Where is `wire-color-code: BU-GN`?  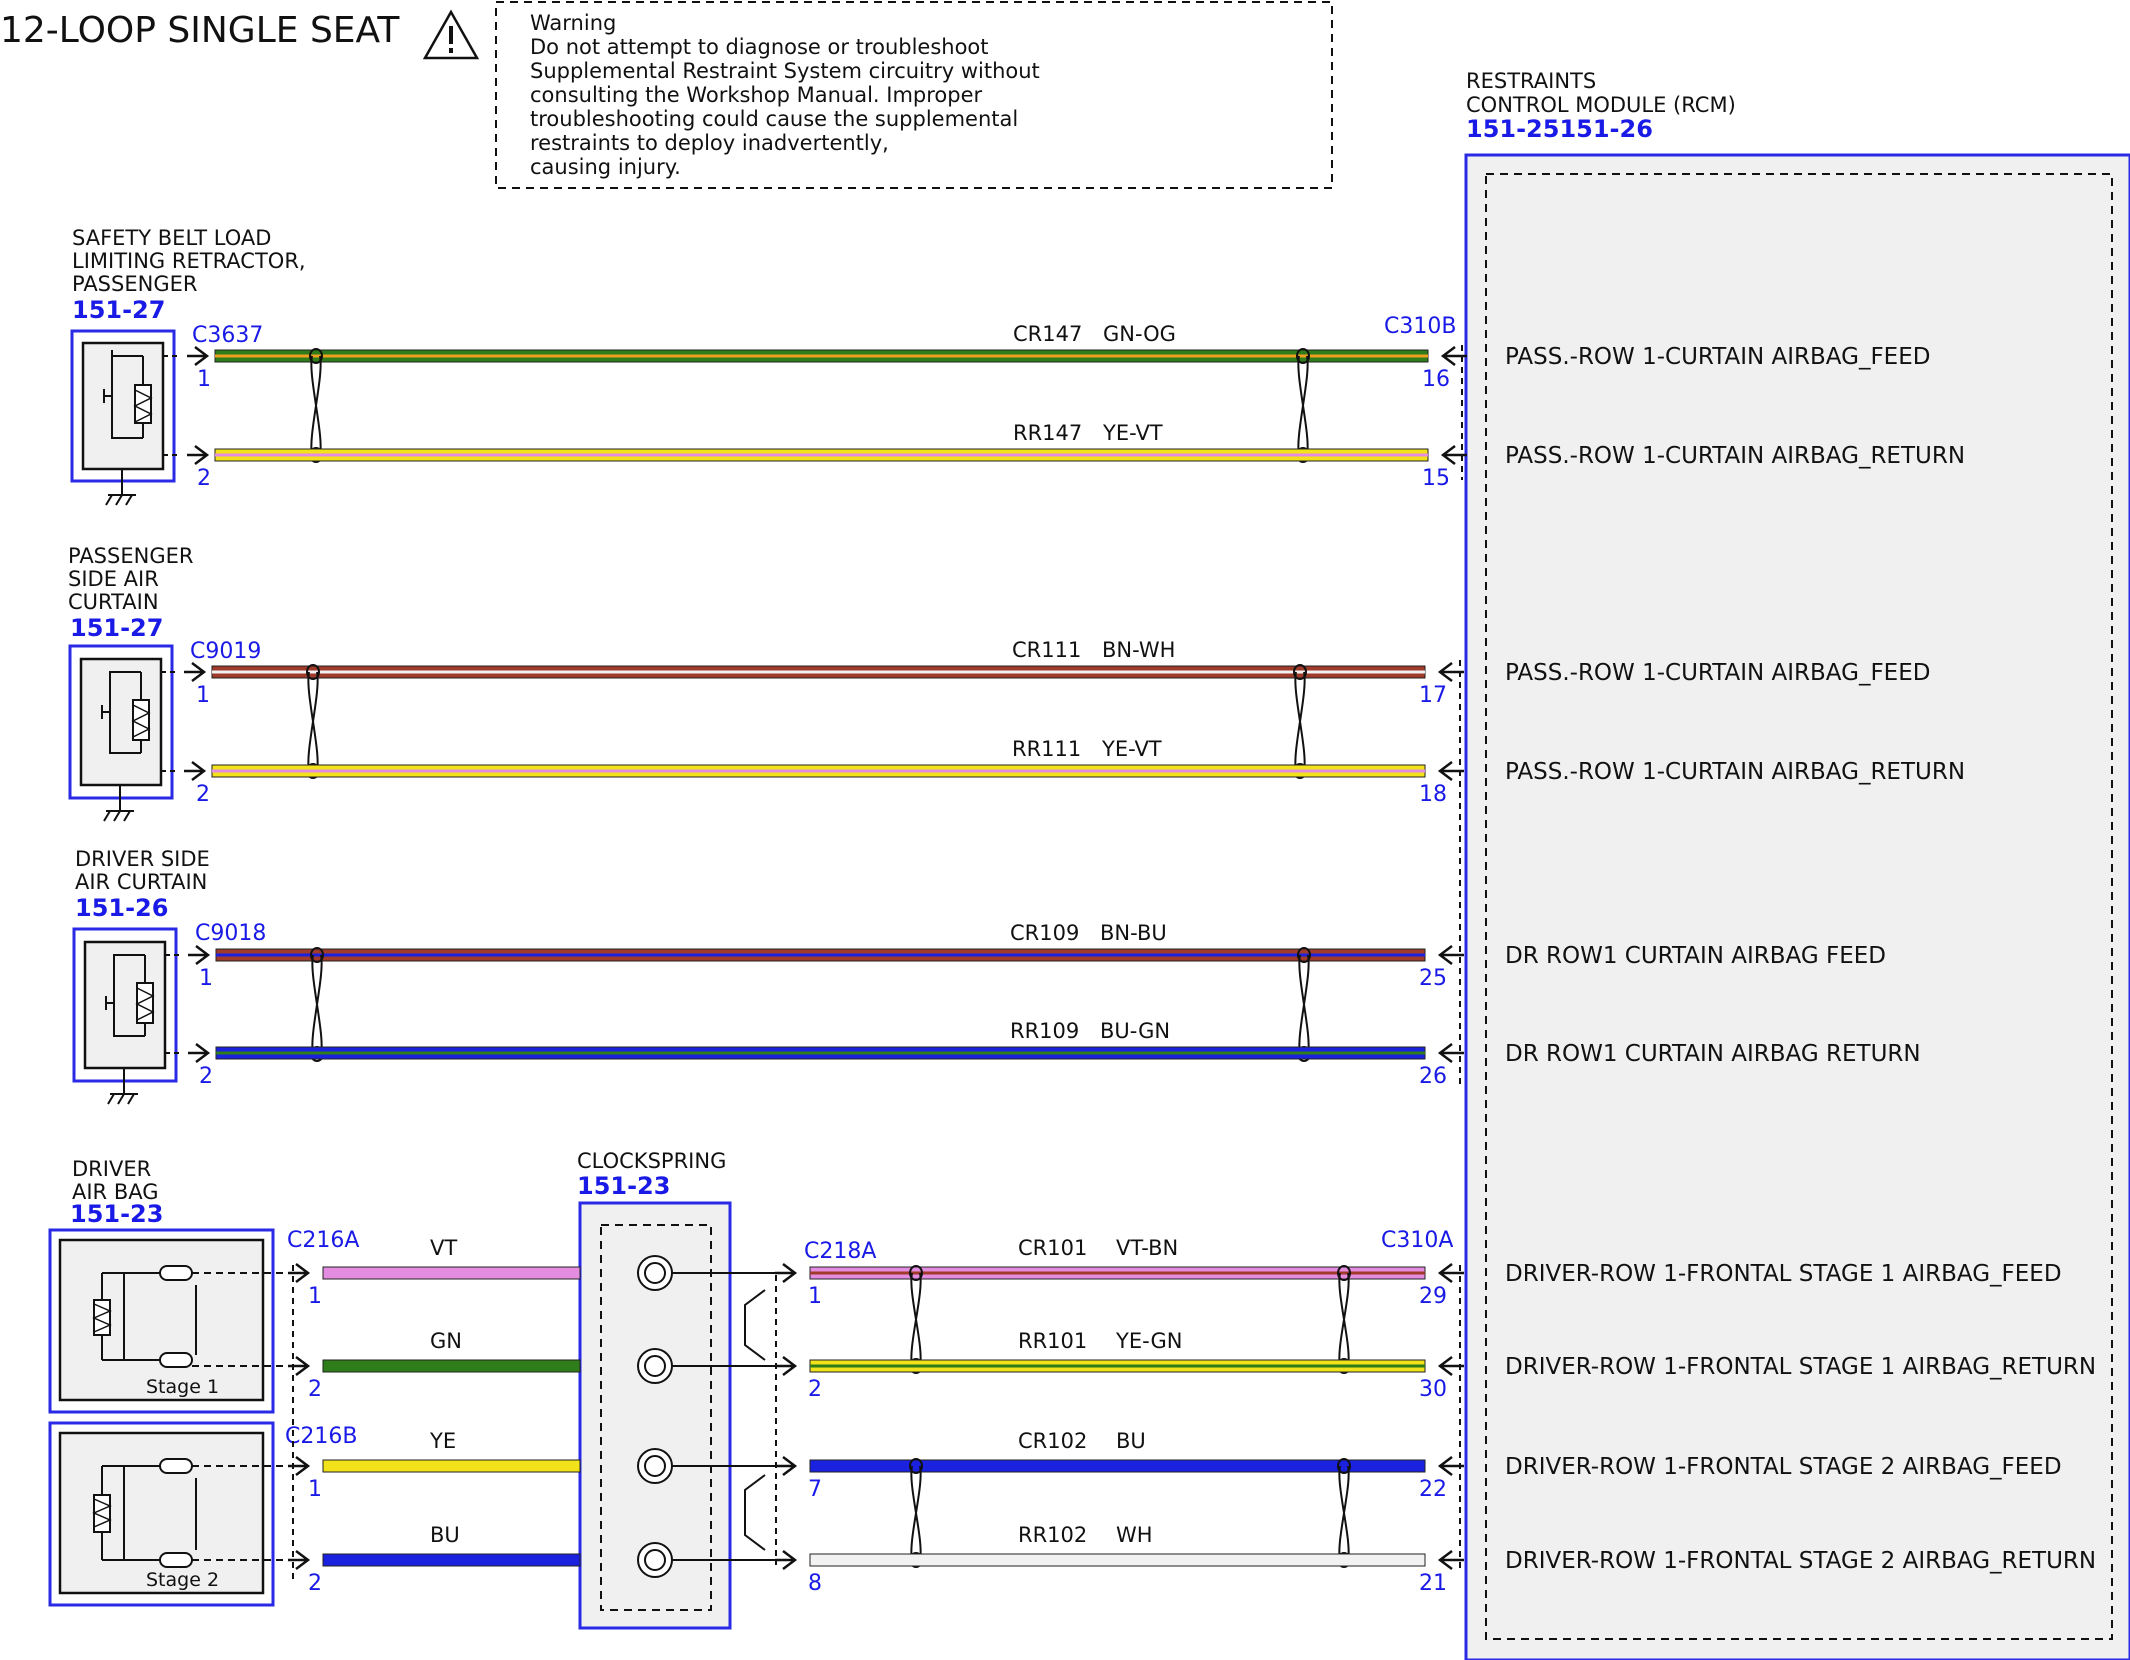
wire-color-code: BU-GN is located at coordinates (1135, 1031).